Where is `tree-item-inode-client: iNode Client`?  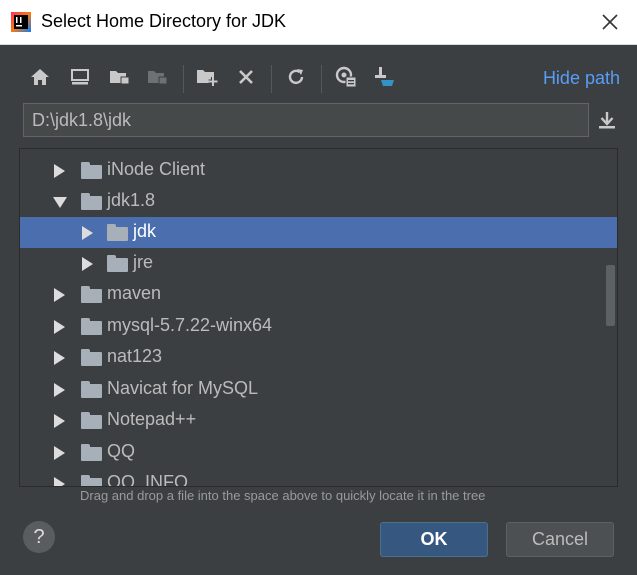 tree-item-inode-client: iNode Client is located at coordinates (318, 170).